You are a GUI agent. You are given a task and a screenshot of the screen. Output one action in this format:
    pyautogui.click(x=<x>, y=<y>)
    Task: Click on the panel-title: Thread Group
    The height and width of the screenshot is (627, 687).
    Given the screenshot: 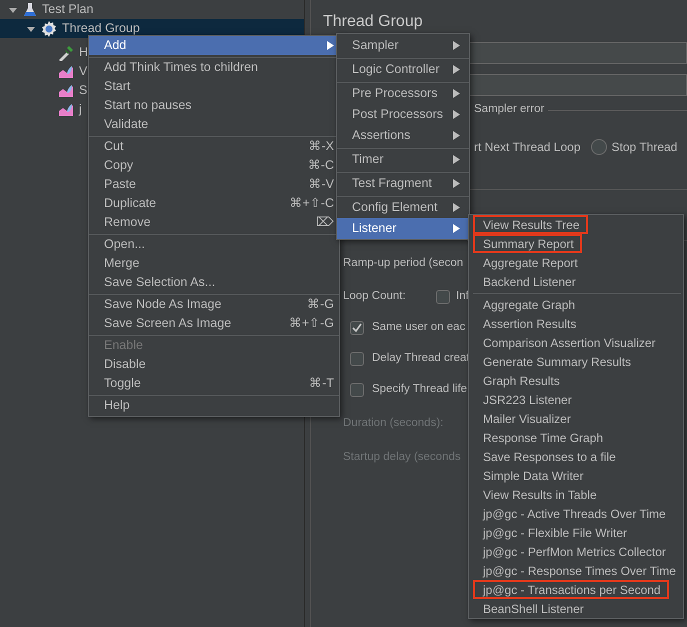 What is the action you would take?
    pyautogui.click(x=373, y=22)
    